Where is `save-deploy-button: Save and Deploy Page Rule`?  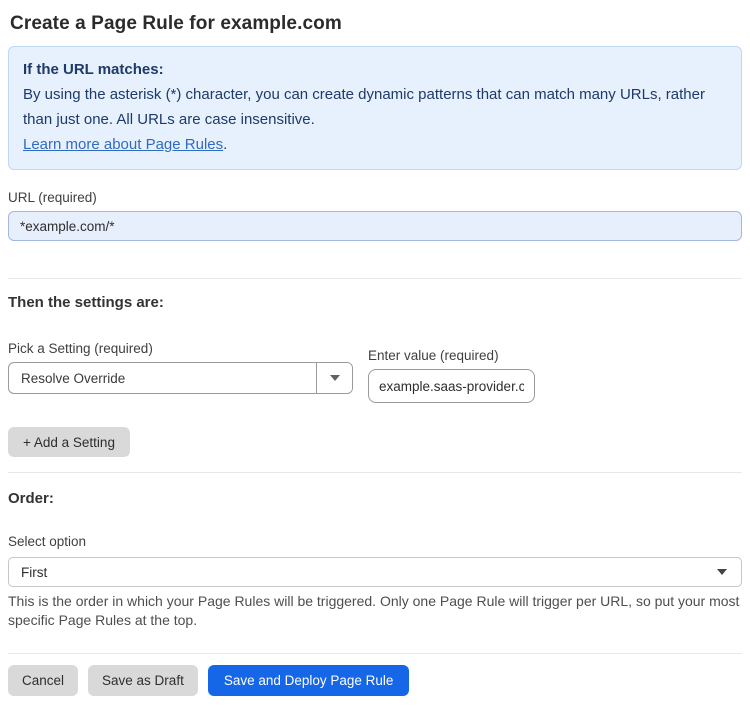
save-deploy-button: Save and Deploy Page Rule is located at coordinates (308, 680).